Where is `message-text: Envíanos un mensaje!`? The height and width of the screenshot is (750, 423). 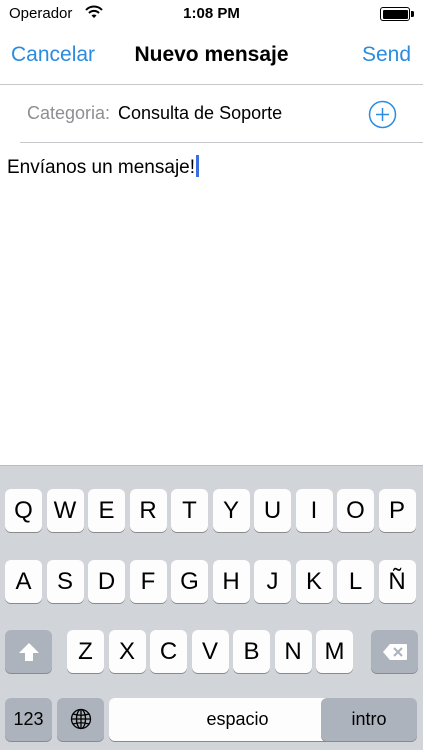 message-text: Envíanos un mensaje! is located at coordinates (103, 167).